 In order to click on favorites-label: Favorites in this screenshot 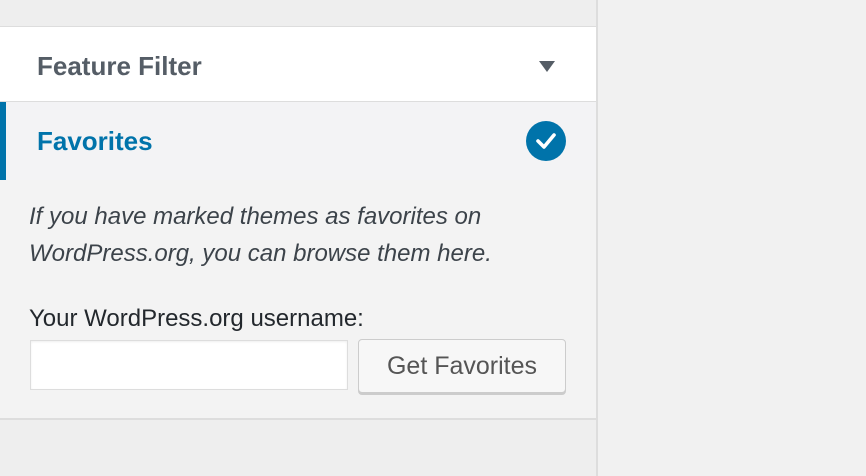, I will do `click(95, 141)`.